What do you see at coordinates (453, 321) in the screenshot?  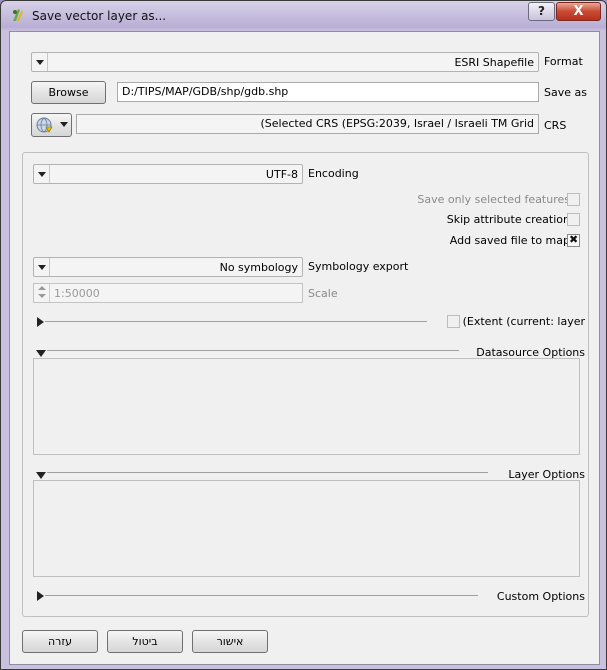 I see `extent-checkbox` at bounding box center [453, 321].